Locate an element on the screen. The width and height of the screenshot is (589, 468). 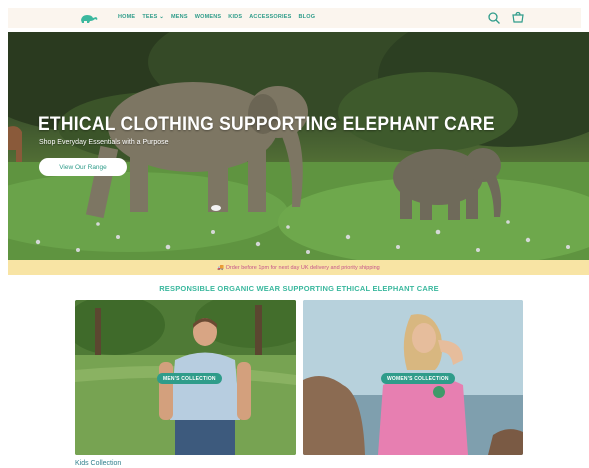
search-icon is located at coordinates (494, 18).